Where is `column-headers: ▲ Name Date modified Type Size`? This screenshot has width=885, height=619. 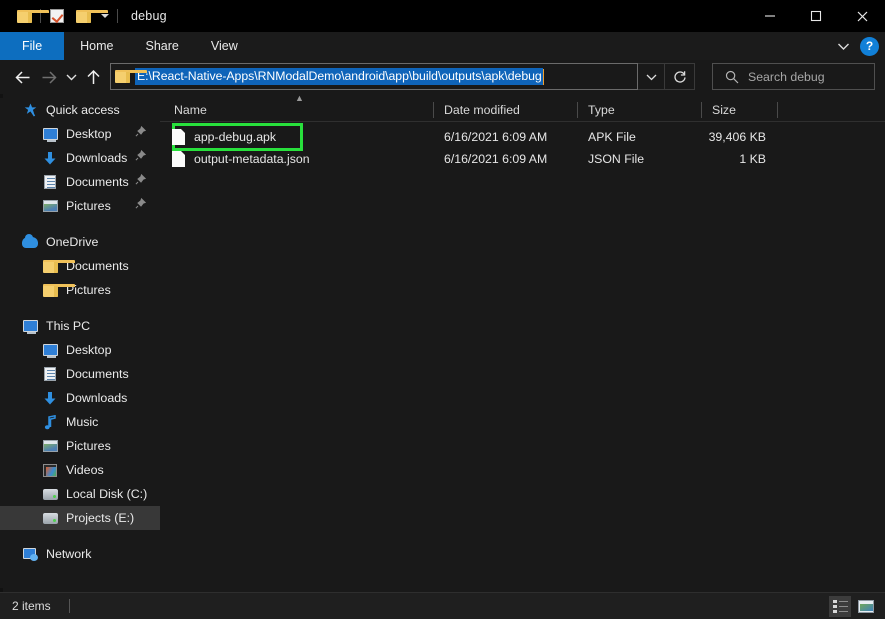
column-headers: ▲ Name Date modified Type Size is located at coordinates (522, 107).